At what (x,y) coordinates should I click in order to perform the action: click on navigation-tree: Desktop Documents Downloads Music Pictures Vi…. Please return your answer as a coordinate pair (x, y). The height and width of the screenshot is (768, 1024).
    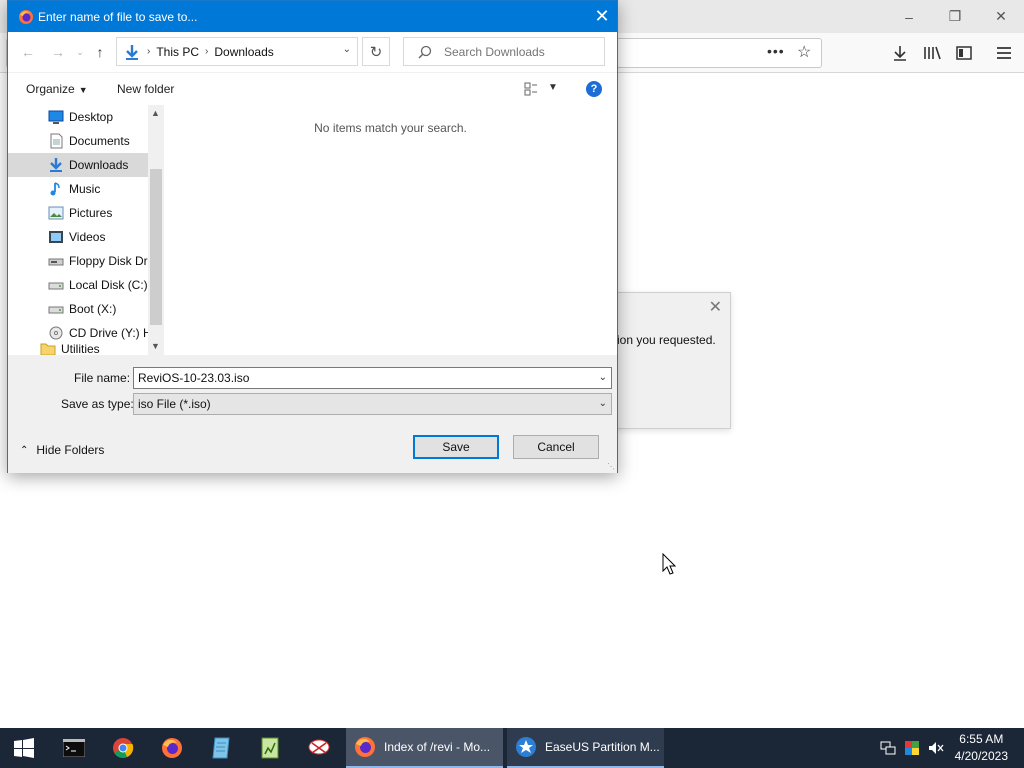
    Looking at the image, I should click on (86, 230).